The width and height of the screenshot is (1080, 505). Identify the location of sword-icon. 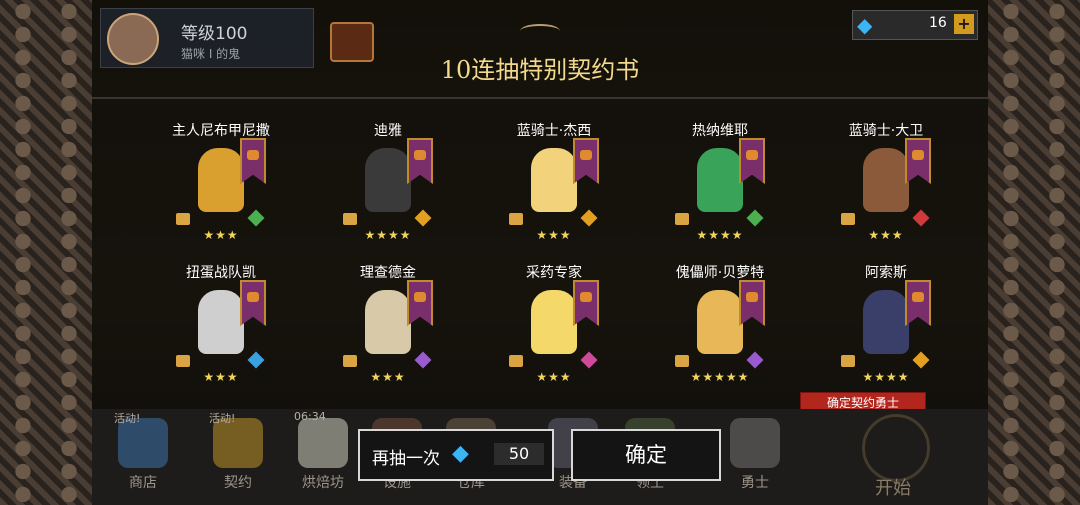
(896, 448).